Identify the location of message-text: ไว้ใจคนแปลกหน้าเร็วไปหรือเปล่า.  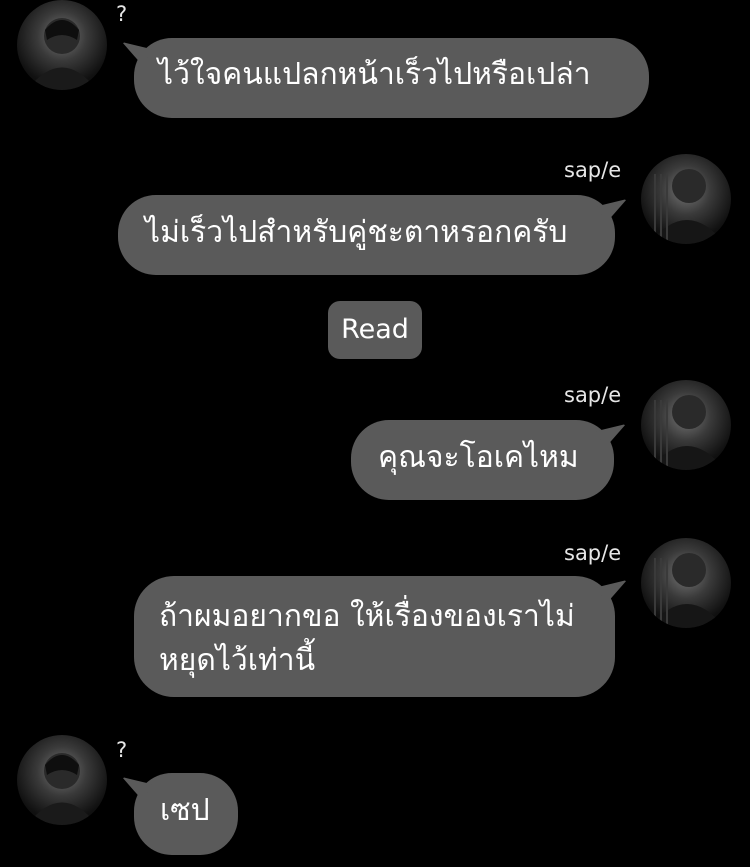
(374, 74).